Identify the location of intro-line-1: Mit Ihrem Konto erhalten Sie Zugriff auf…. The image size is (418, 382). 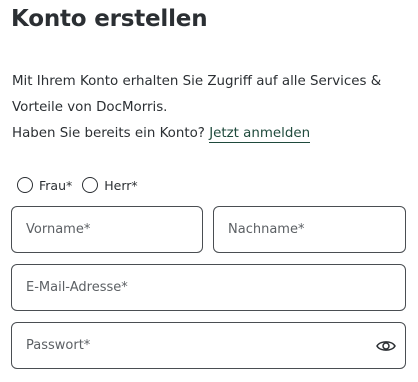
(197, 81).